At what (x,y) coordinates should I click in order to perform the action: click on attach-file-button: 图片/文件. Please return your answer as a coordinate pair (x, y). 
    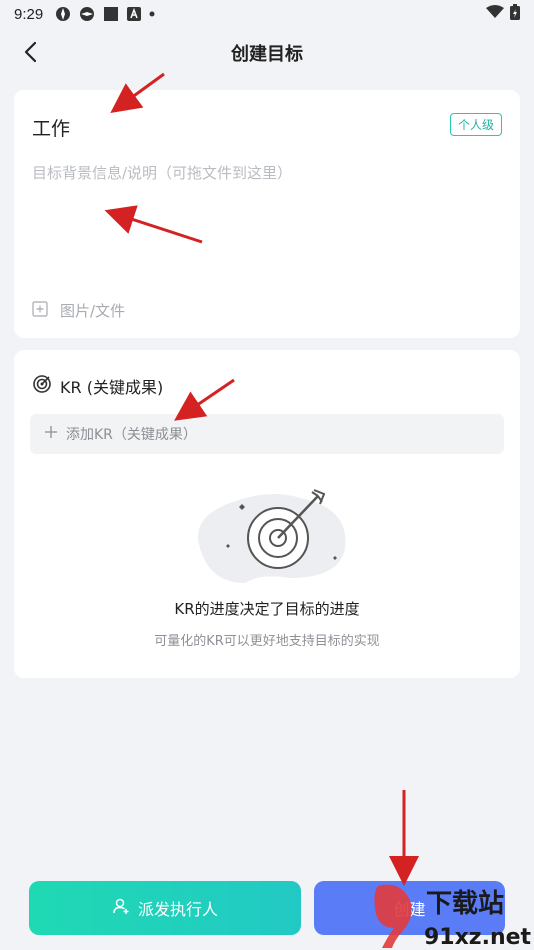
    Looking at the image, I should click on (78, 310).